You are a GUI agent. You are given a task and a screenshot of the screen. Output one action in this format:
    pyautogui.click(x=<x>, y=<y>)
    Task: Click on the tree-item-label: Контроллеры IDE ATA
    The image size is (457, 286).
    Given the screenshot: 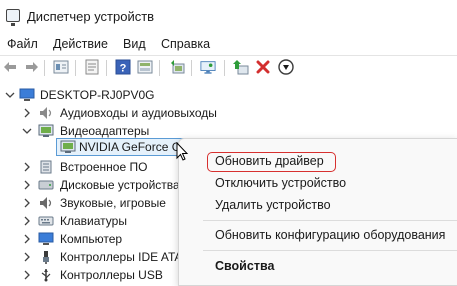 What is the action you would take?
    pyautogui.click(x=121, y=257)
    